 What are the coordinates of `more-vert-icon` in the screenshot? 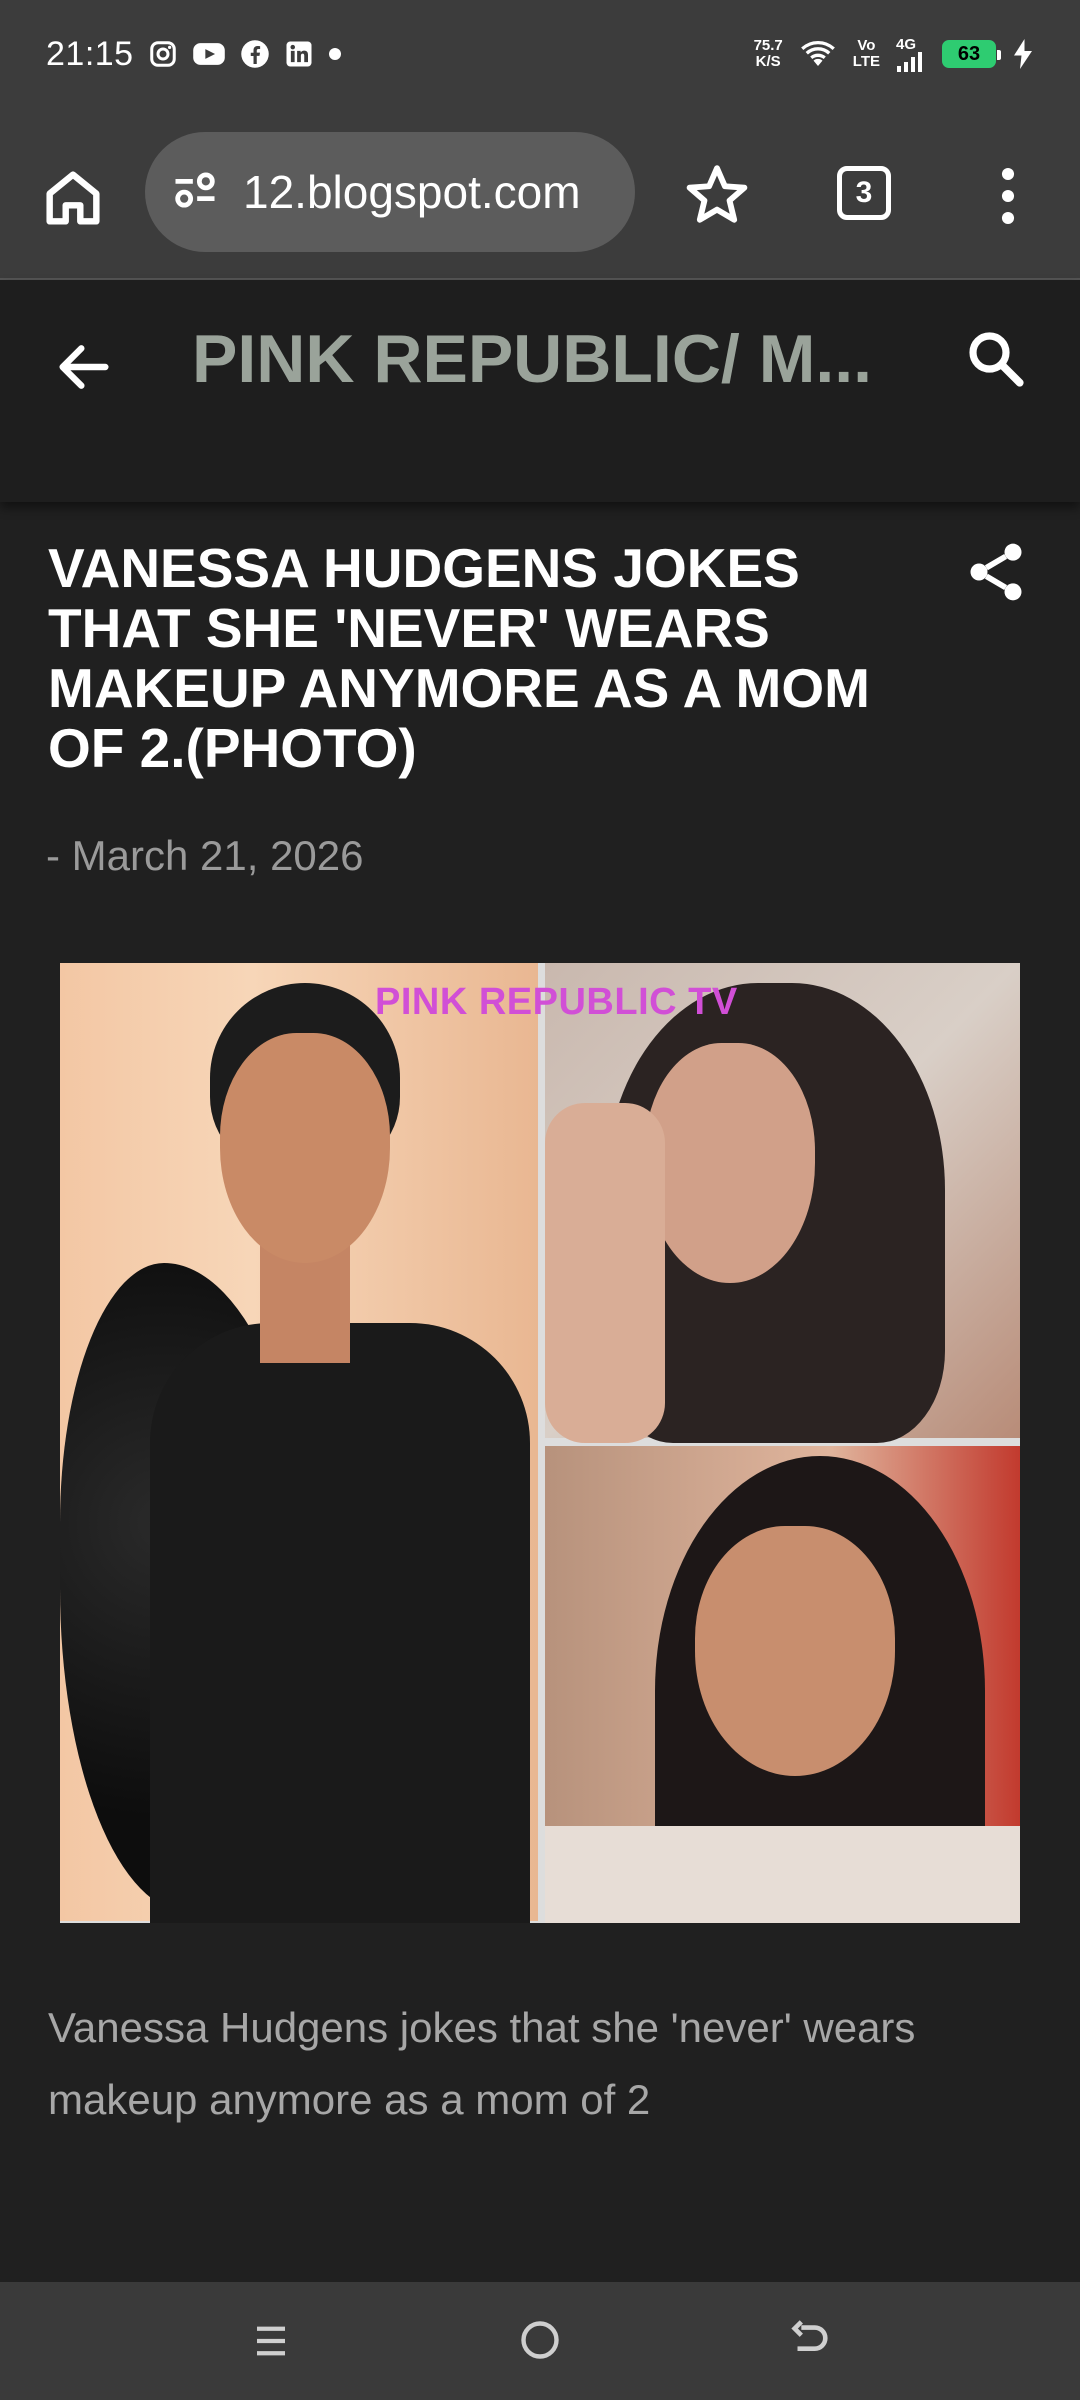 It's located at (1008, 196).